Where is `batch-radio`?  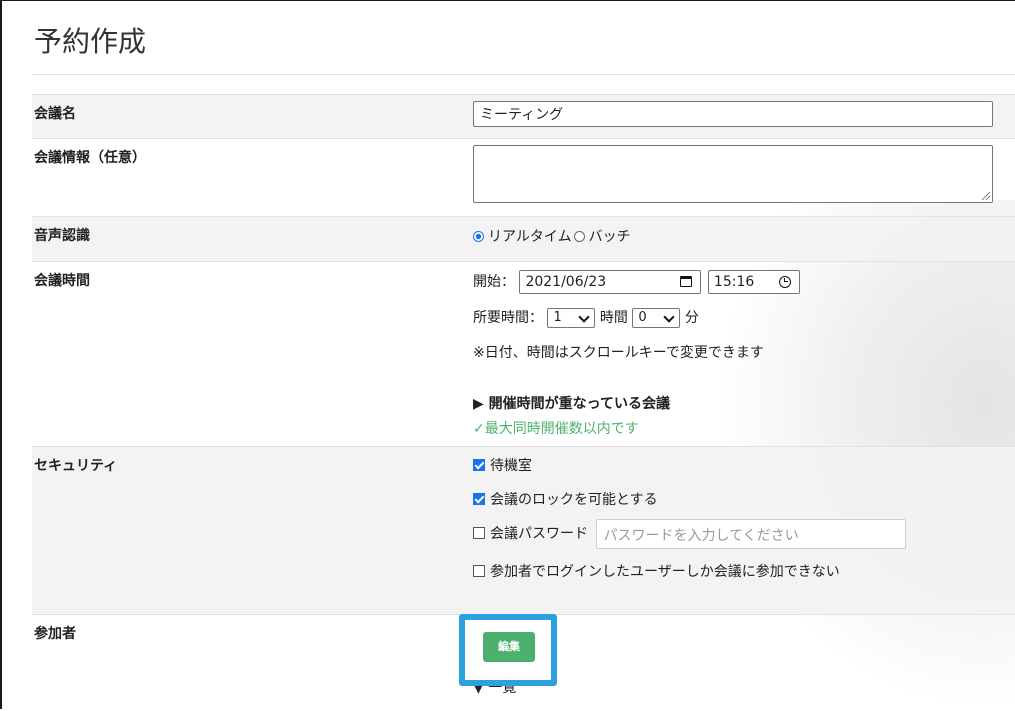
batch-radio is located at coordinates (579, 236).